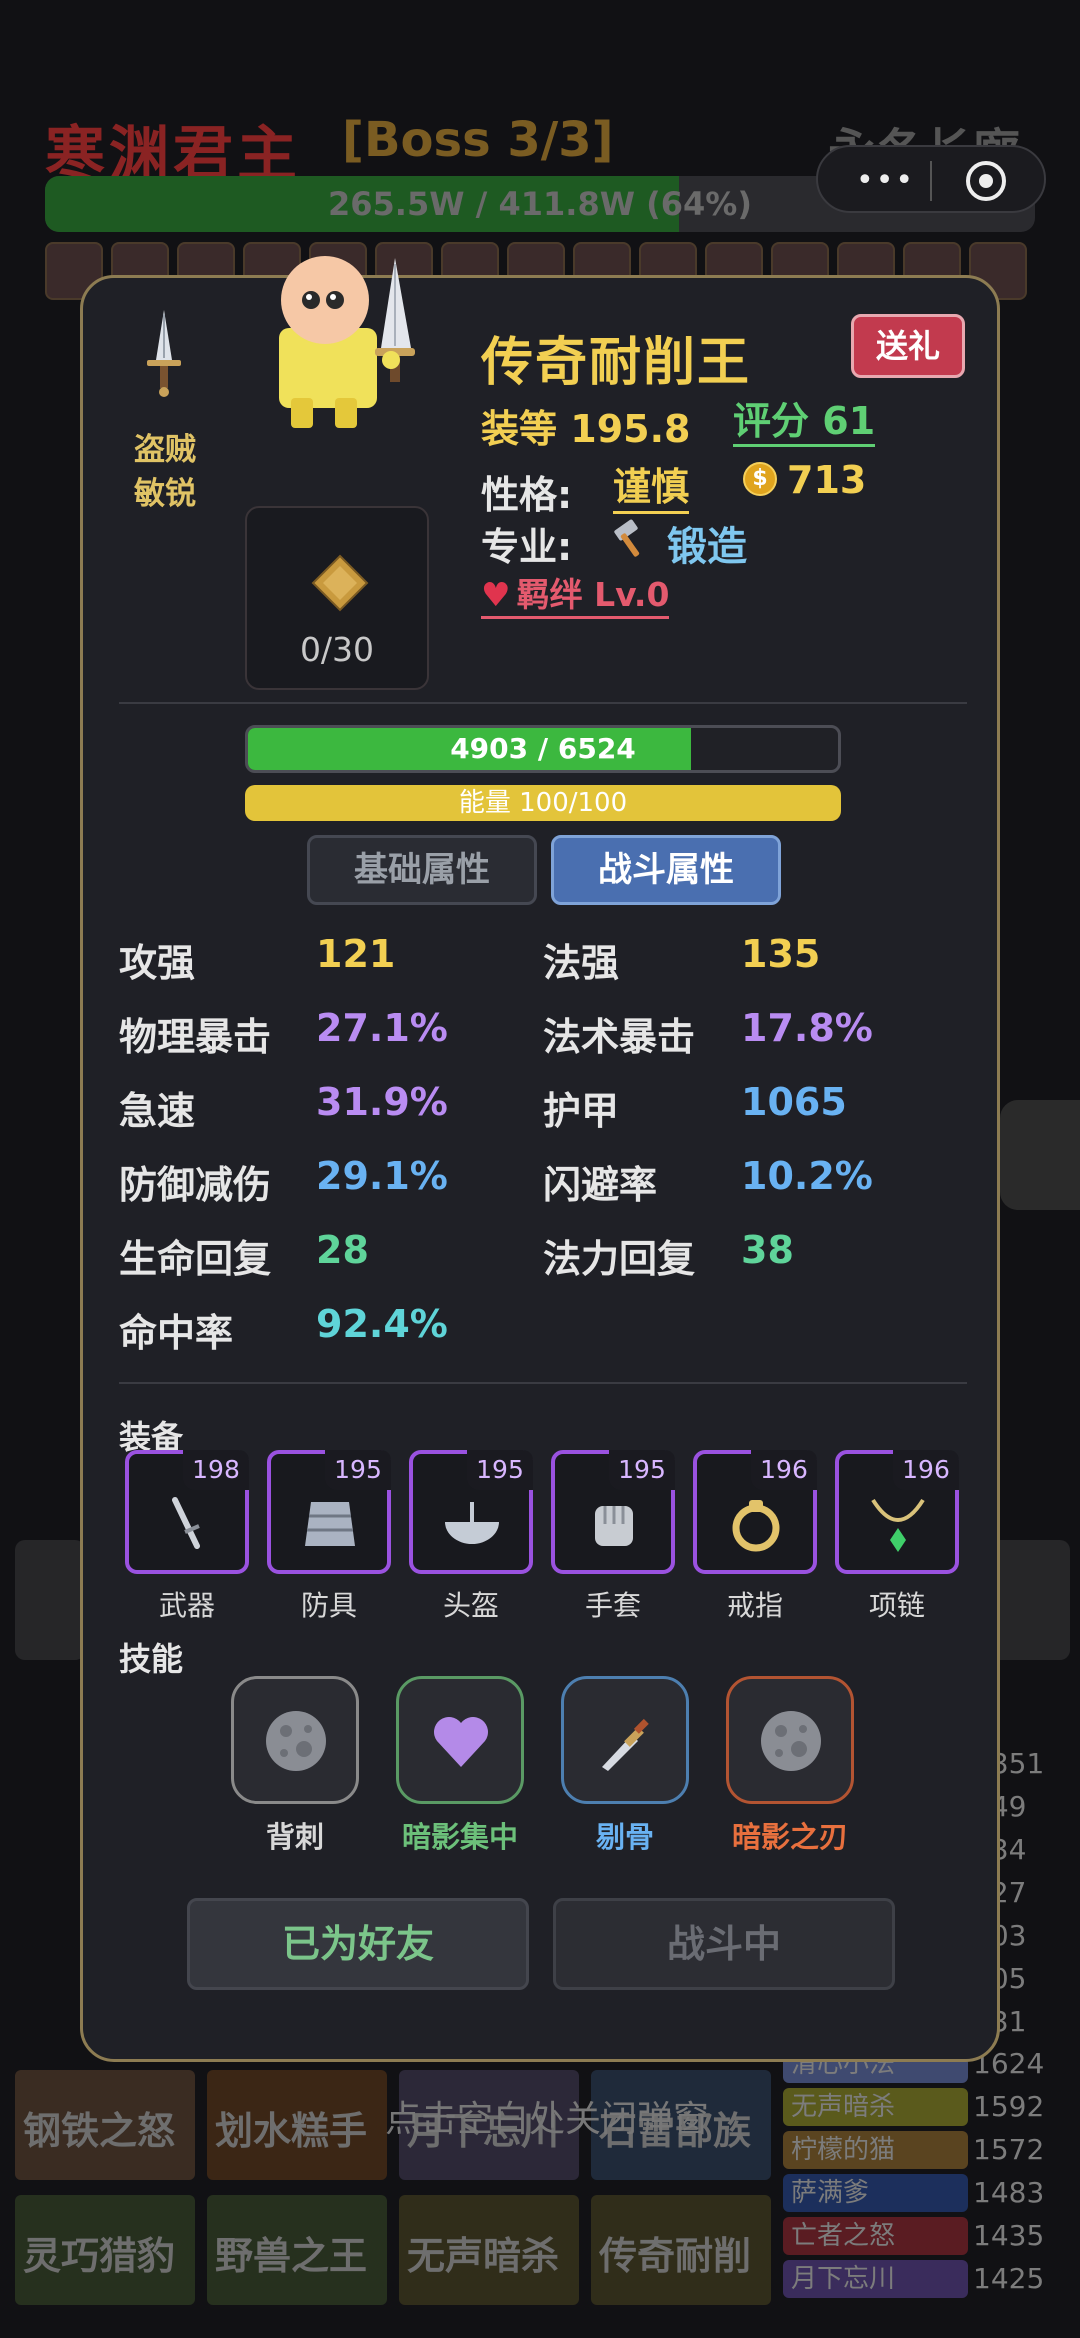 This screenshot has width=1080, height=2338. I want to click on necklace-icon, so click(898, 1525).